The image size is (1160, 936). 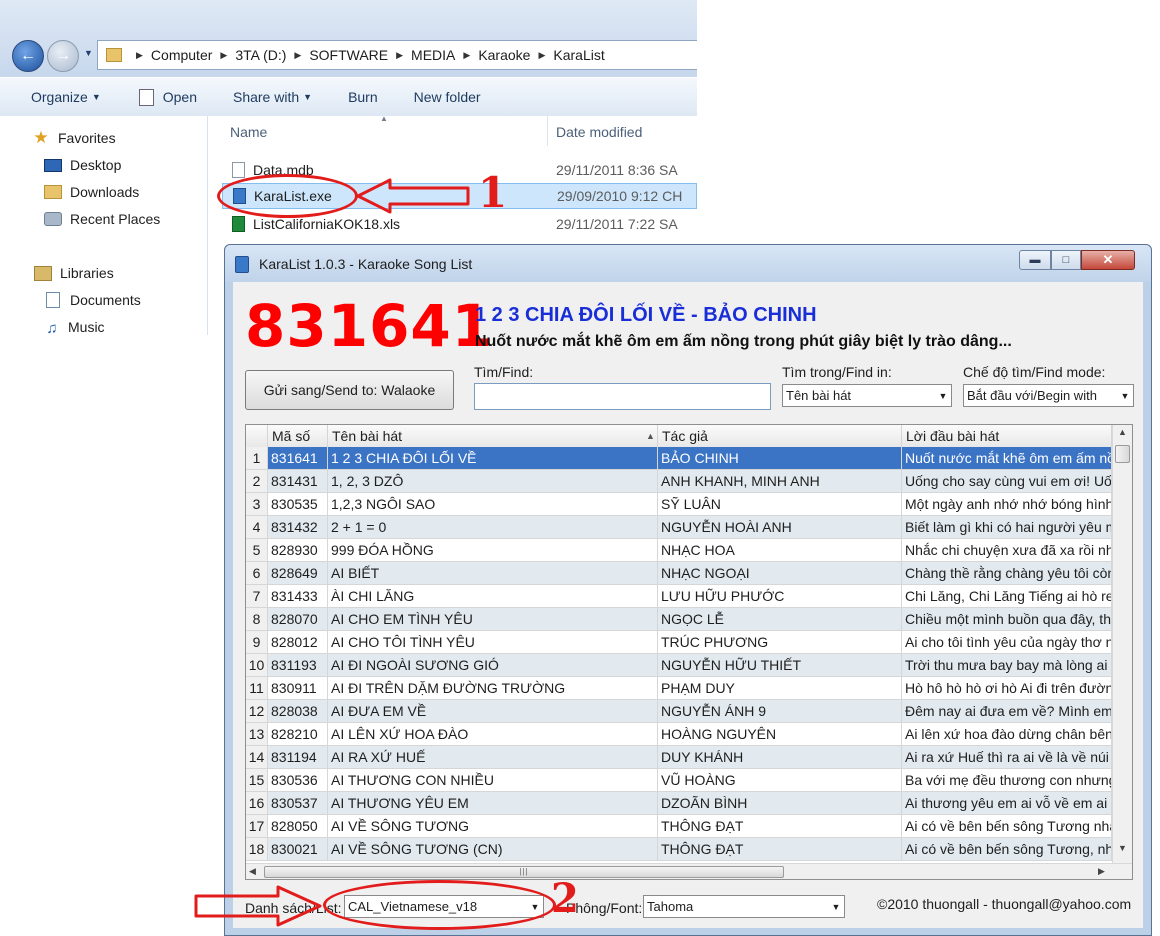 What do you see at coordinates (53, 219) in the screenshot?
I see `recent-places-icon` at bounding box center [53, 219].